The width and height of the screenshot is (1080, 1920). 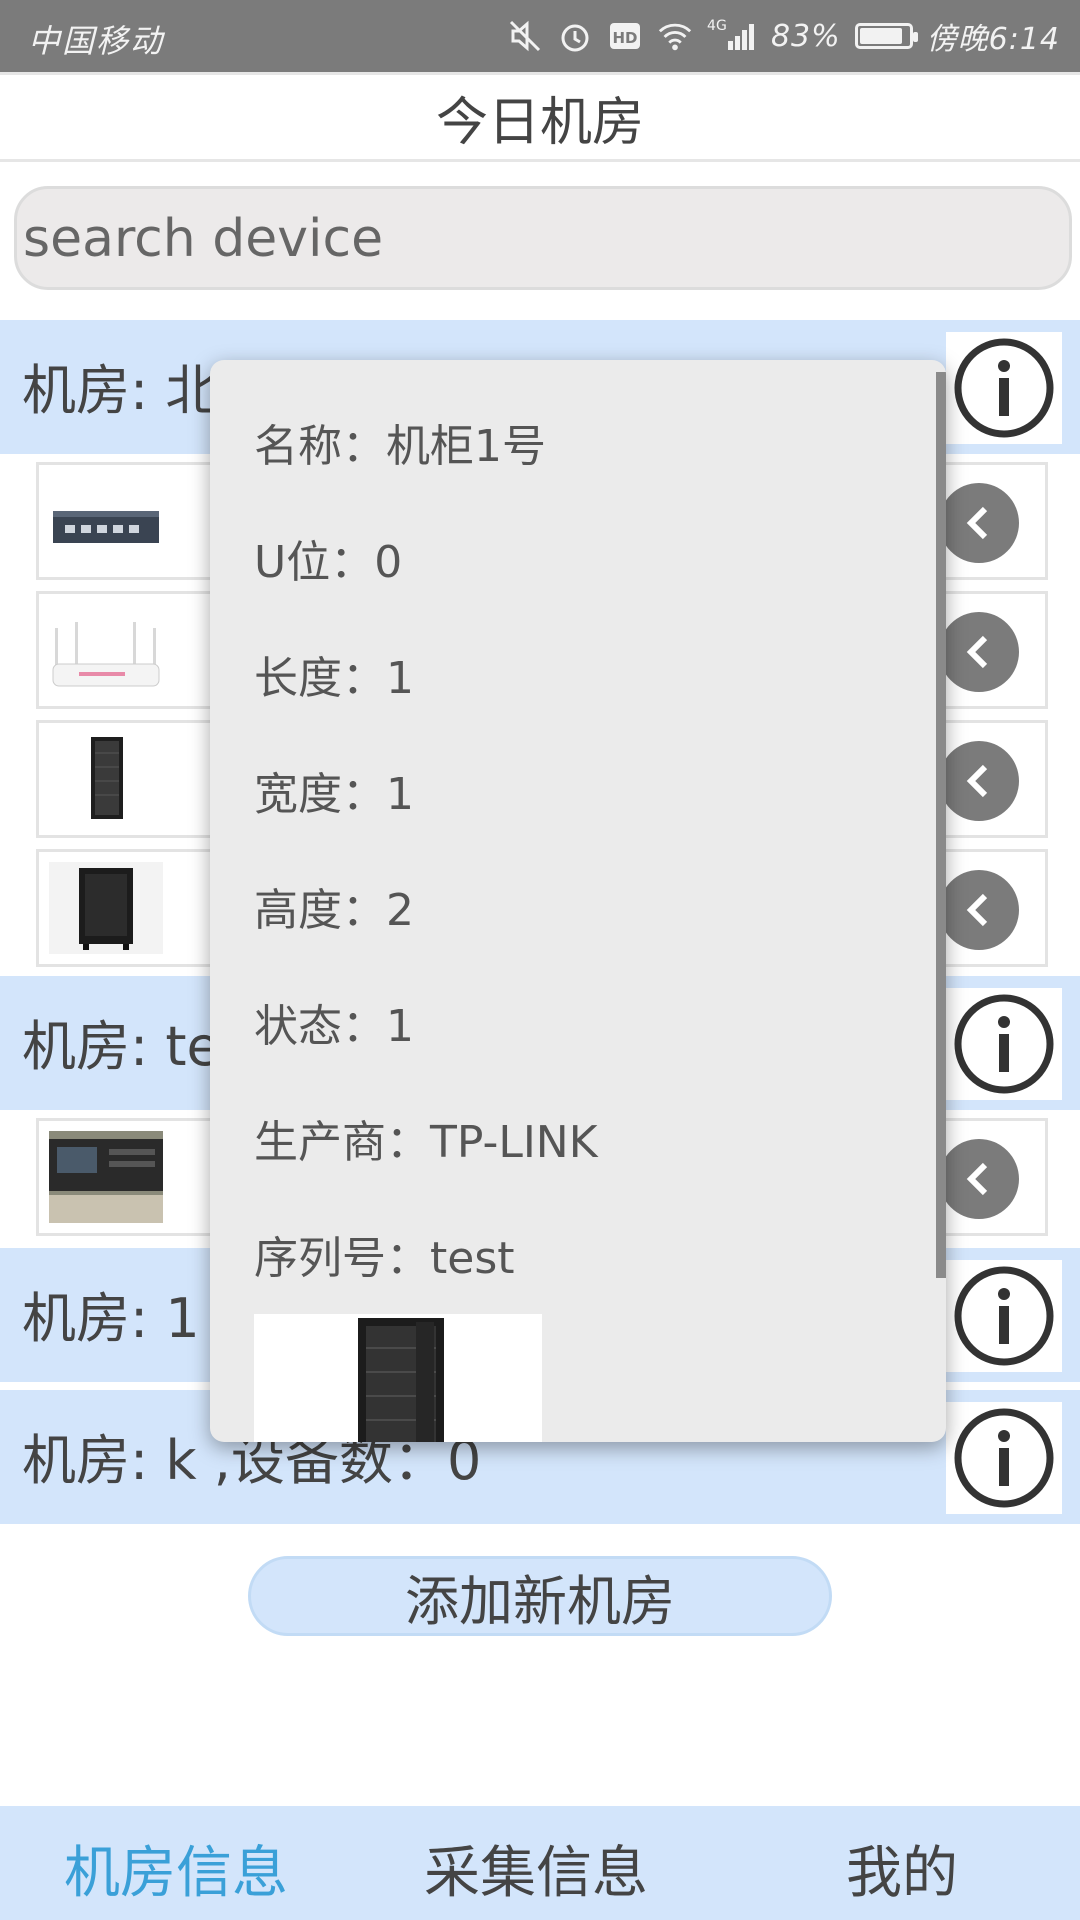 I want to click on device-height: 高度：2, so click(x=334, y=910).